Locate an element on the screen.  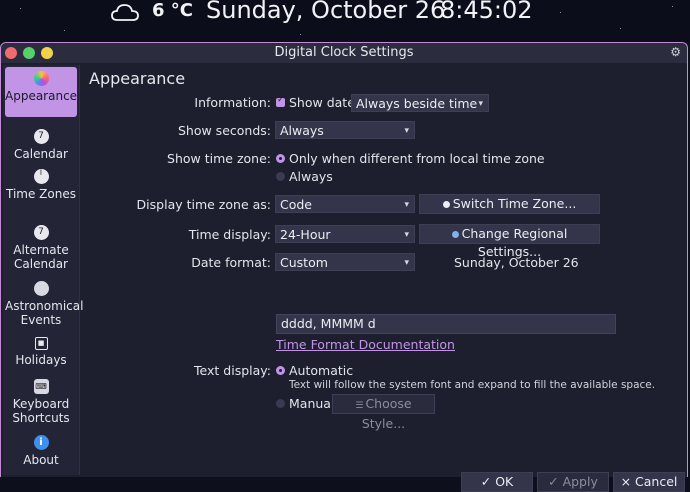
time-zone-always-label: Always is located at coordinates (311, 176).